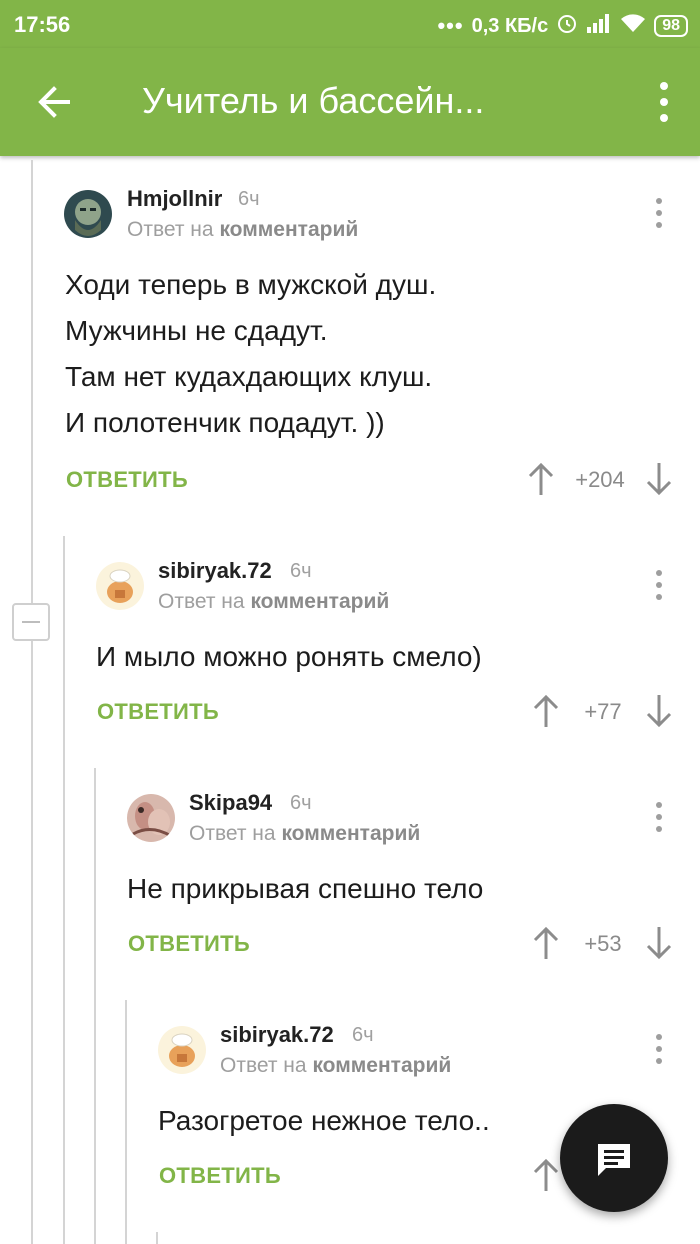  Describe the element at coordinates (174, 199) in the screenshot. I see `comment-author: Hmjollnir` at that location.